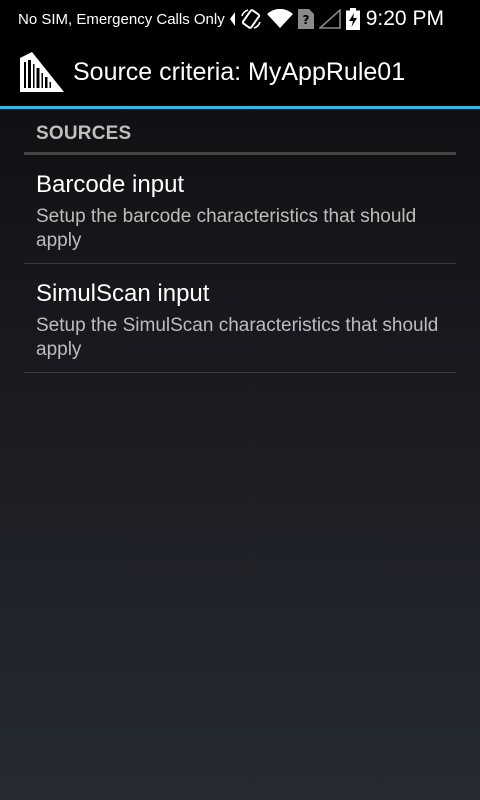  I want to click on action-bar: Source criteria: MyAppRule01, so click(240, 72).